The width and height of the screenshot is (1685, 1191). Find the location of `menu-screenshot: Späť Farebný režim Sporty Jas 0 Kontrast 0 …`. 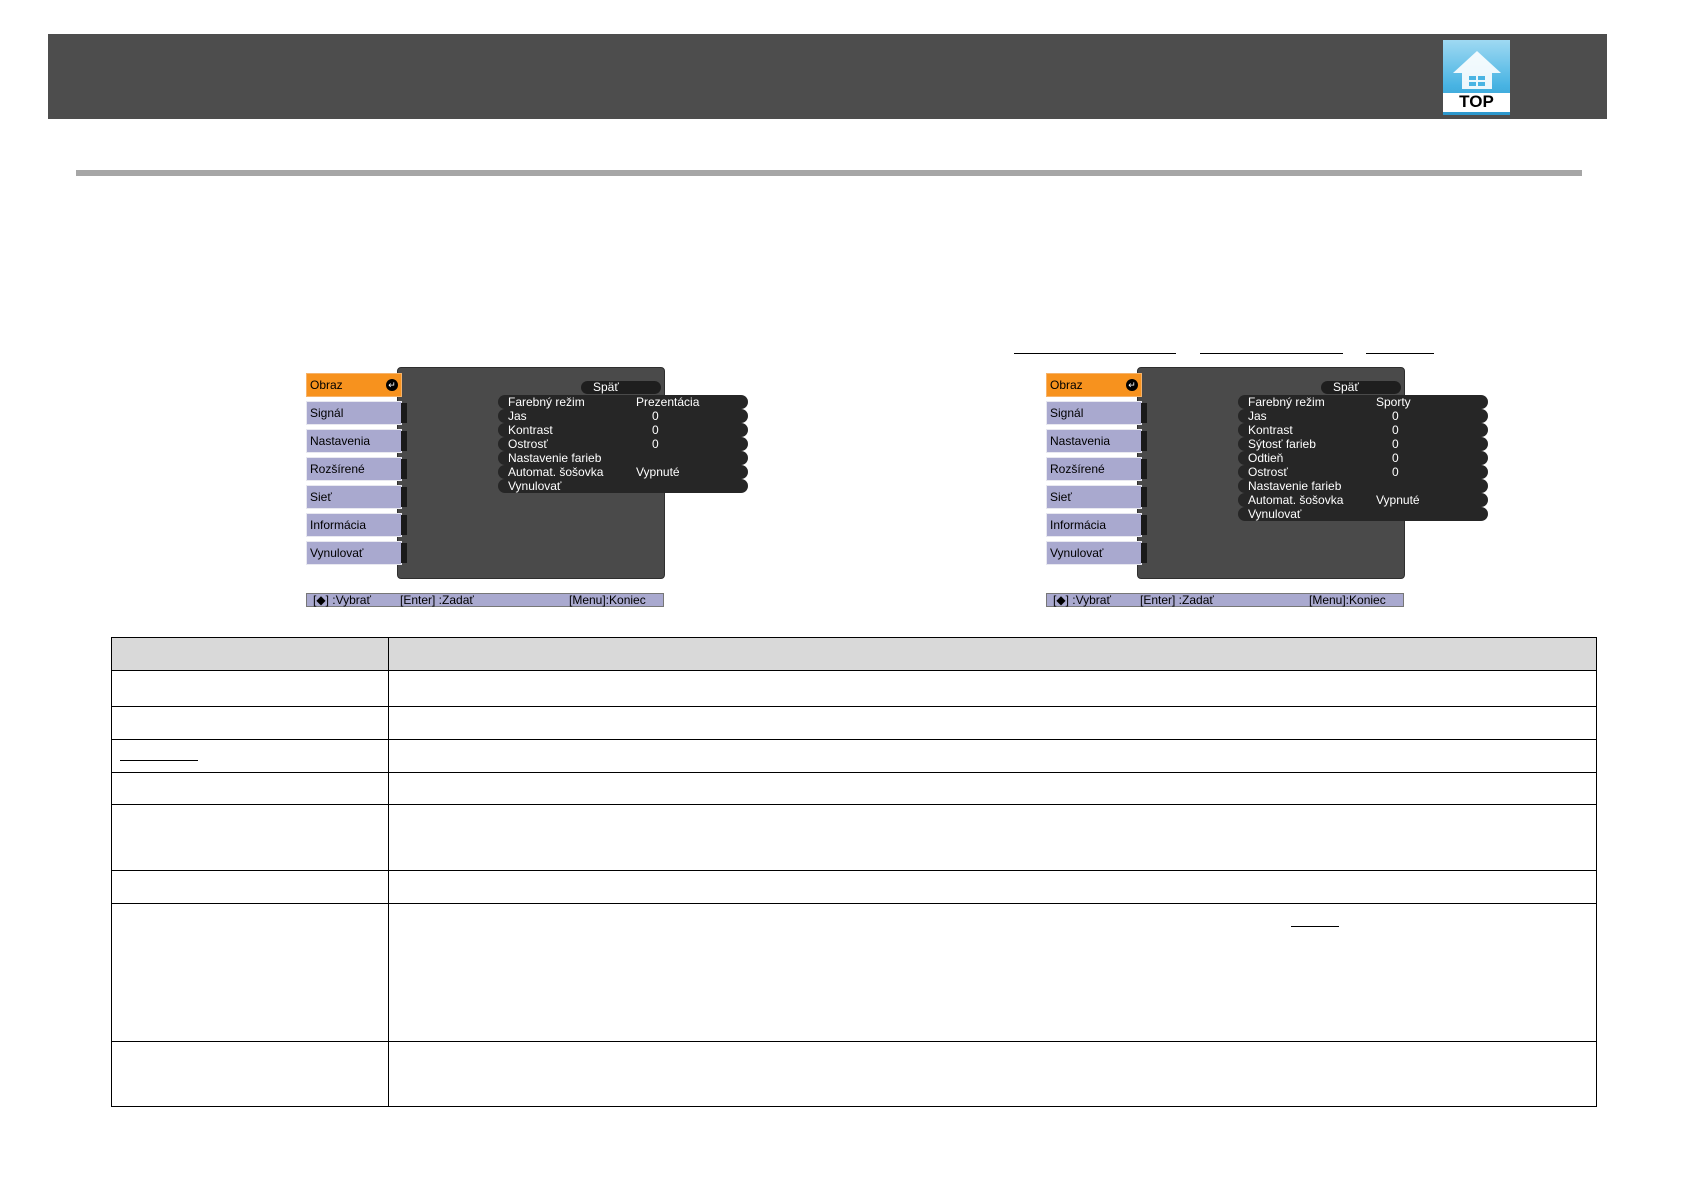

menu-screenshot: Späť Farebný režim Sporty Jas 0 Kontrast 0 … is located at coordinates (1267, 487).